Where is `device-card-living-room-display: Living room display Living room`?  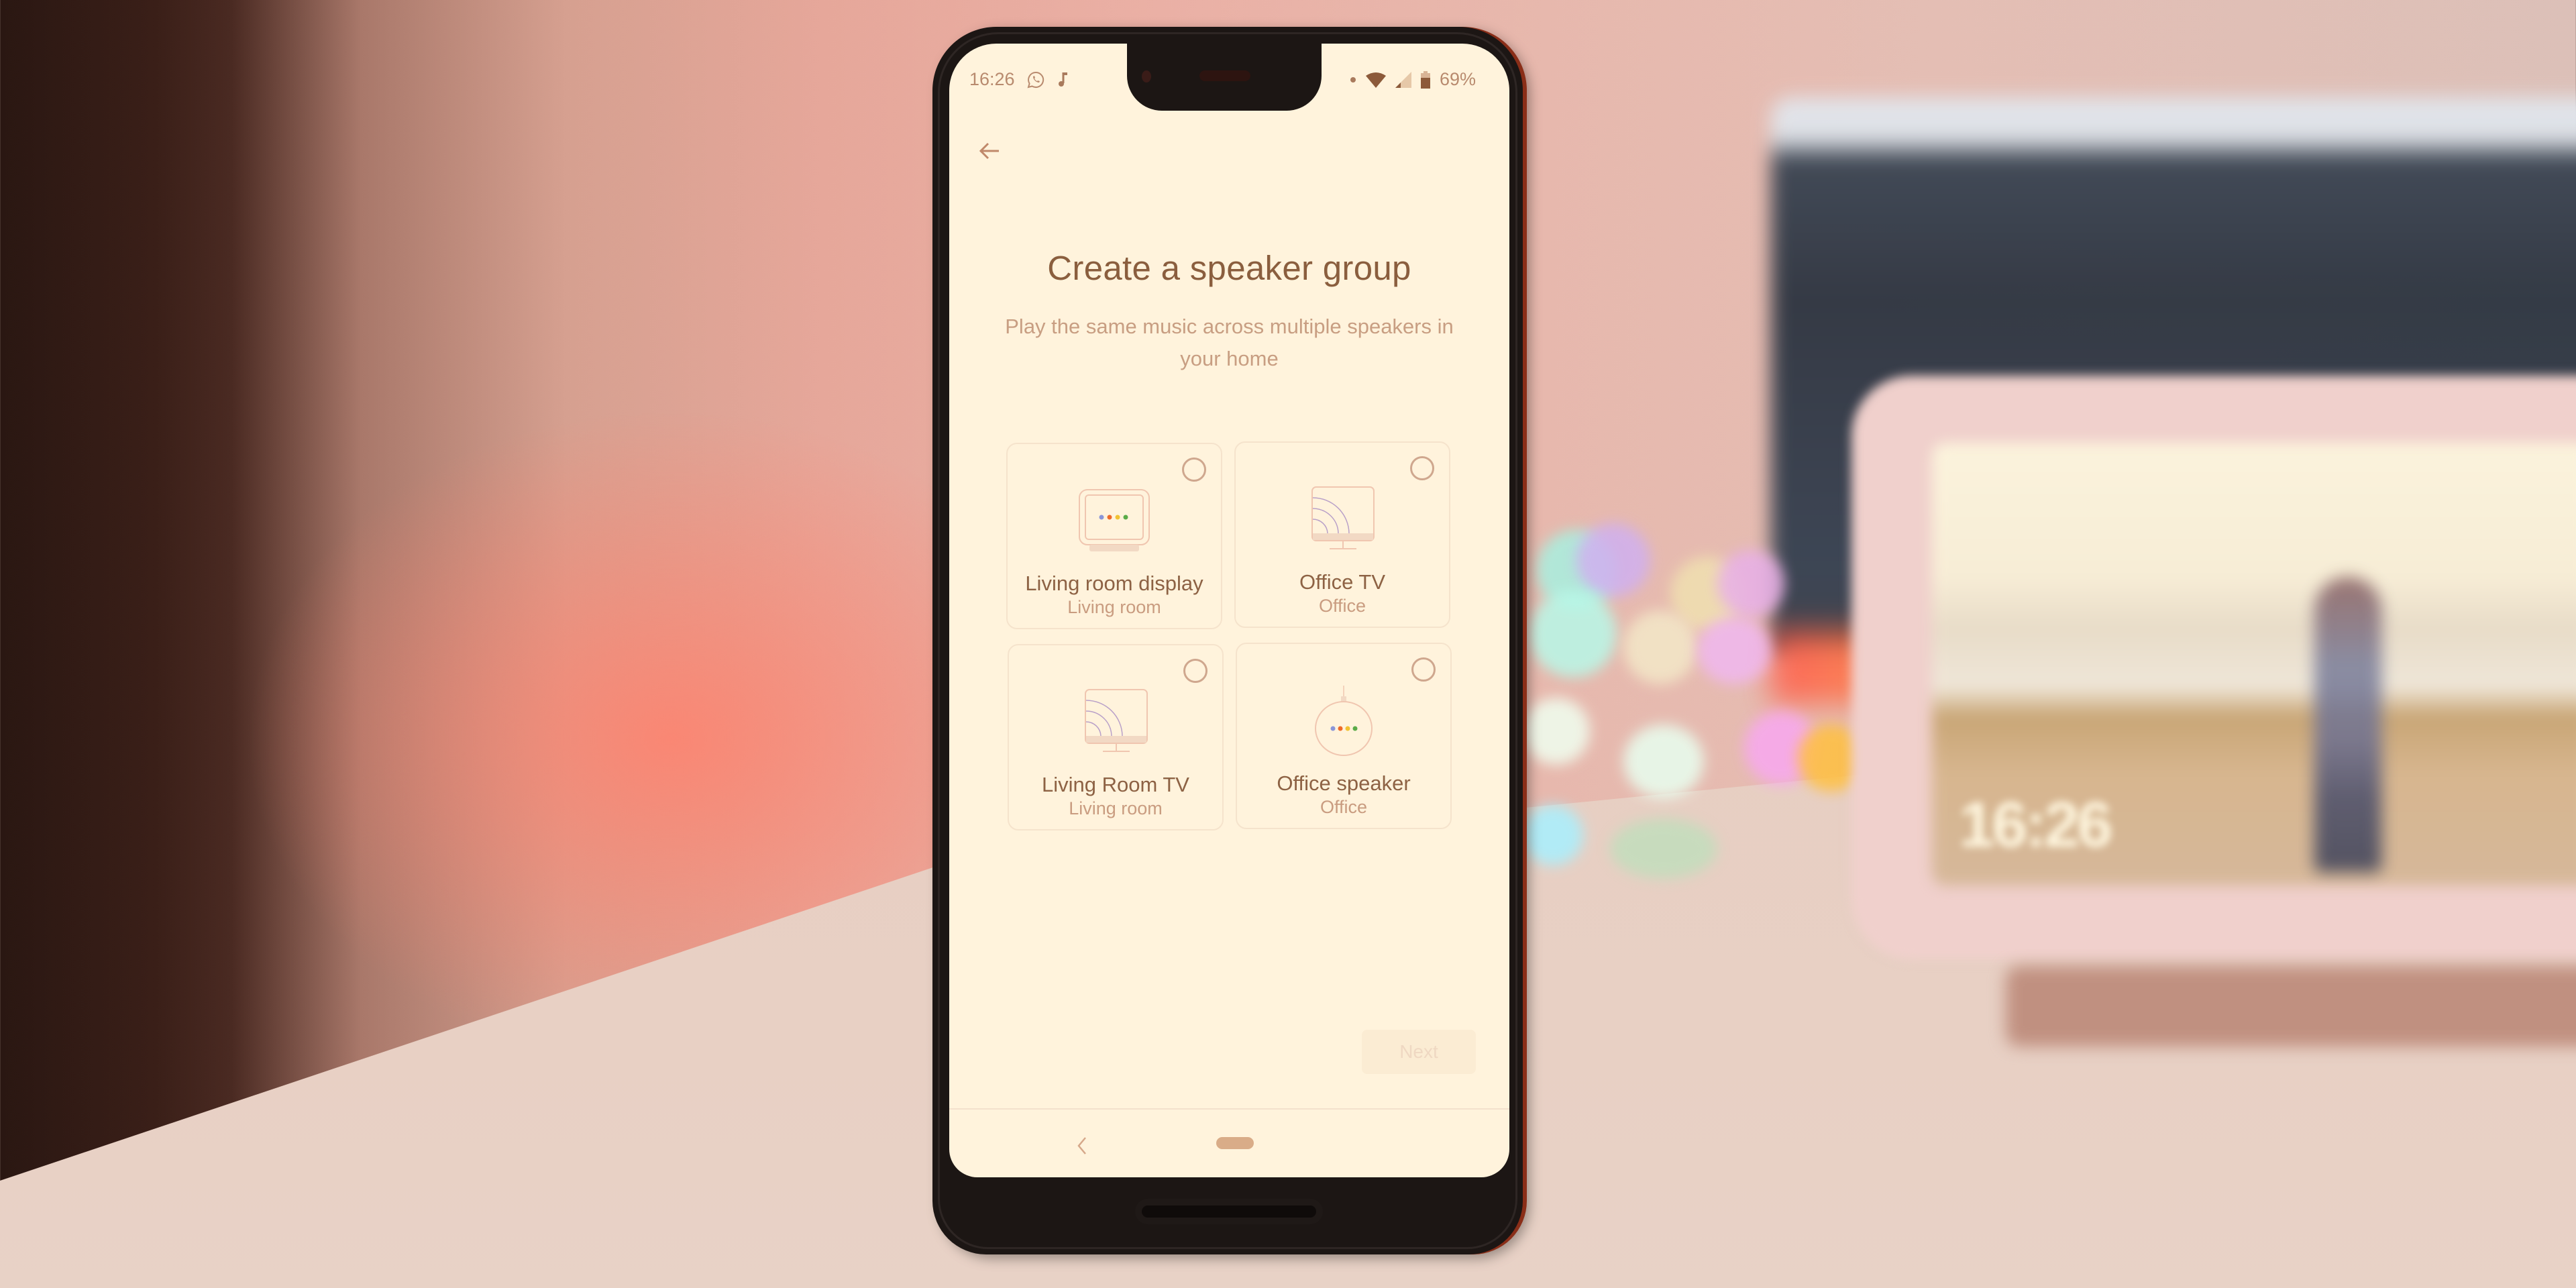
device-card-living-room-display: Living room display Living room is located at coordinates (1114, 536).